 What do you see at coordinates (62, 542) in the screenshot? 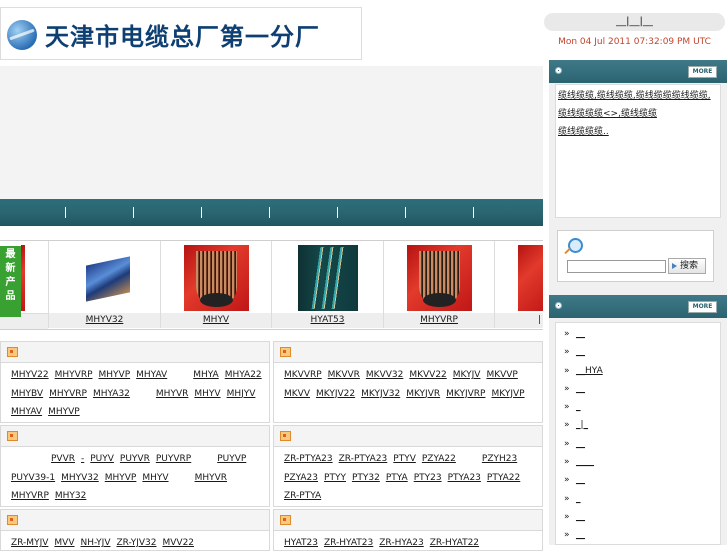
I see `category-link: MVV` at bounding box center [62, 542].